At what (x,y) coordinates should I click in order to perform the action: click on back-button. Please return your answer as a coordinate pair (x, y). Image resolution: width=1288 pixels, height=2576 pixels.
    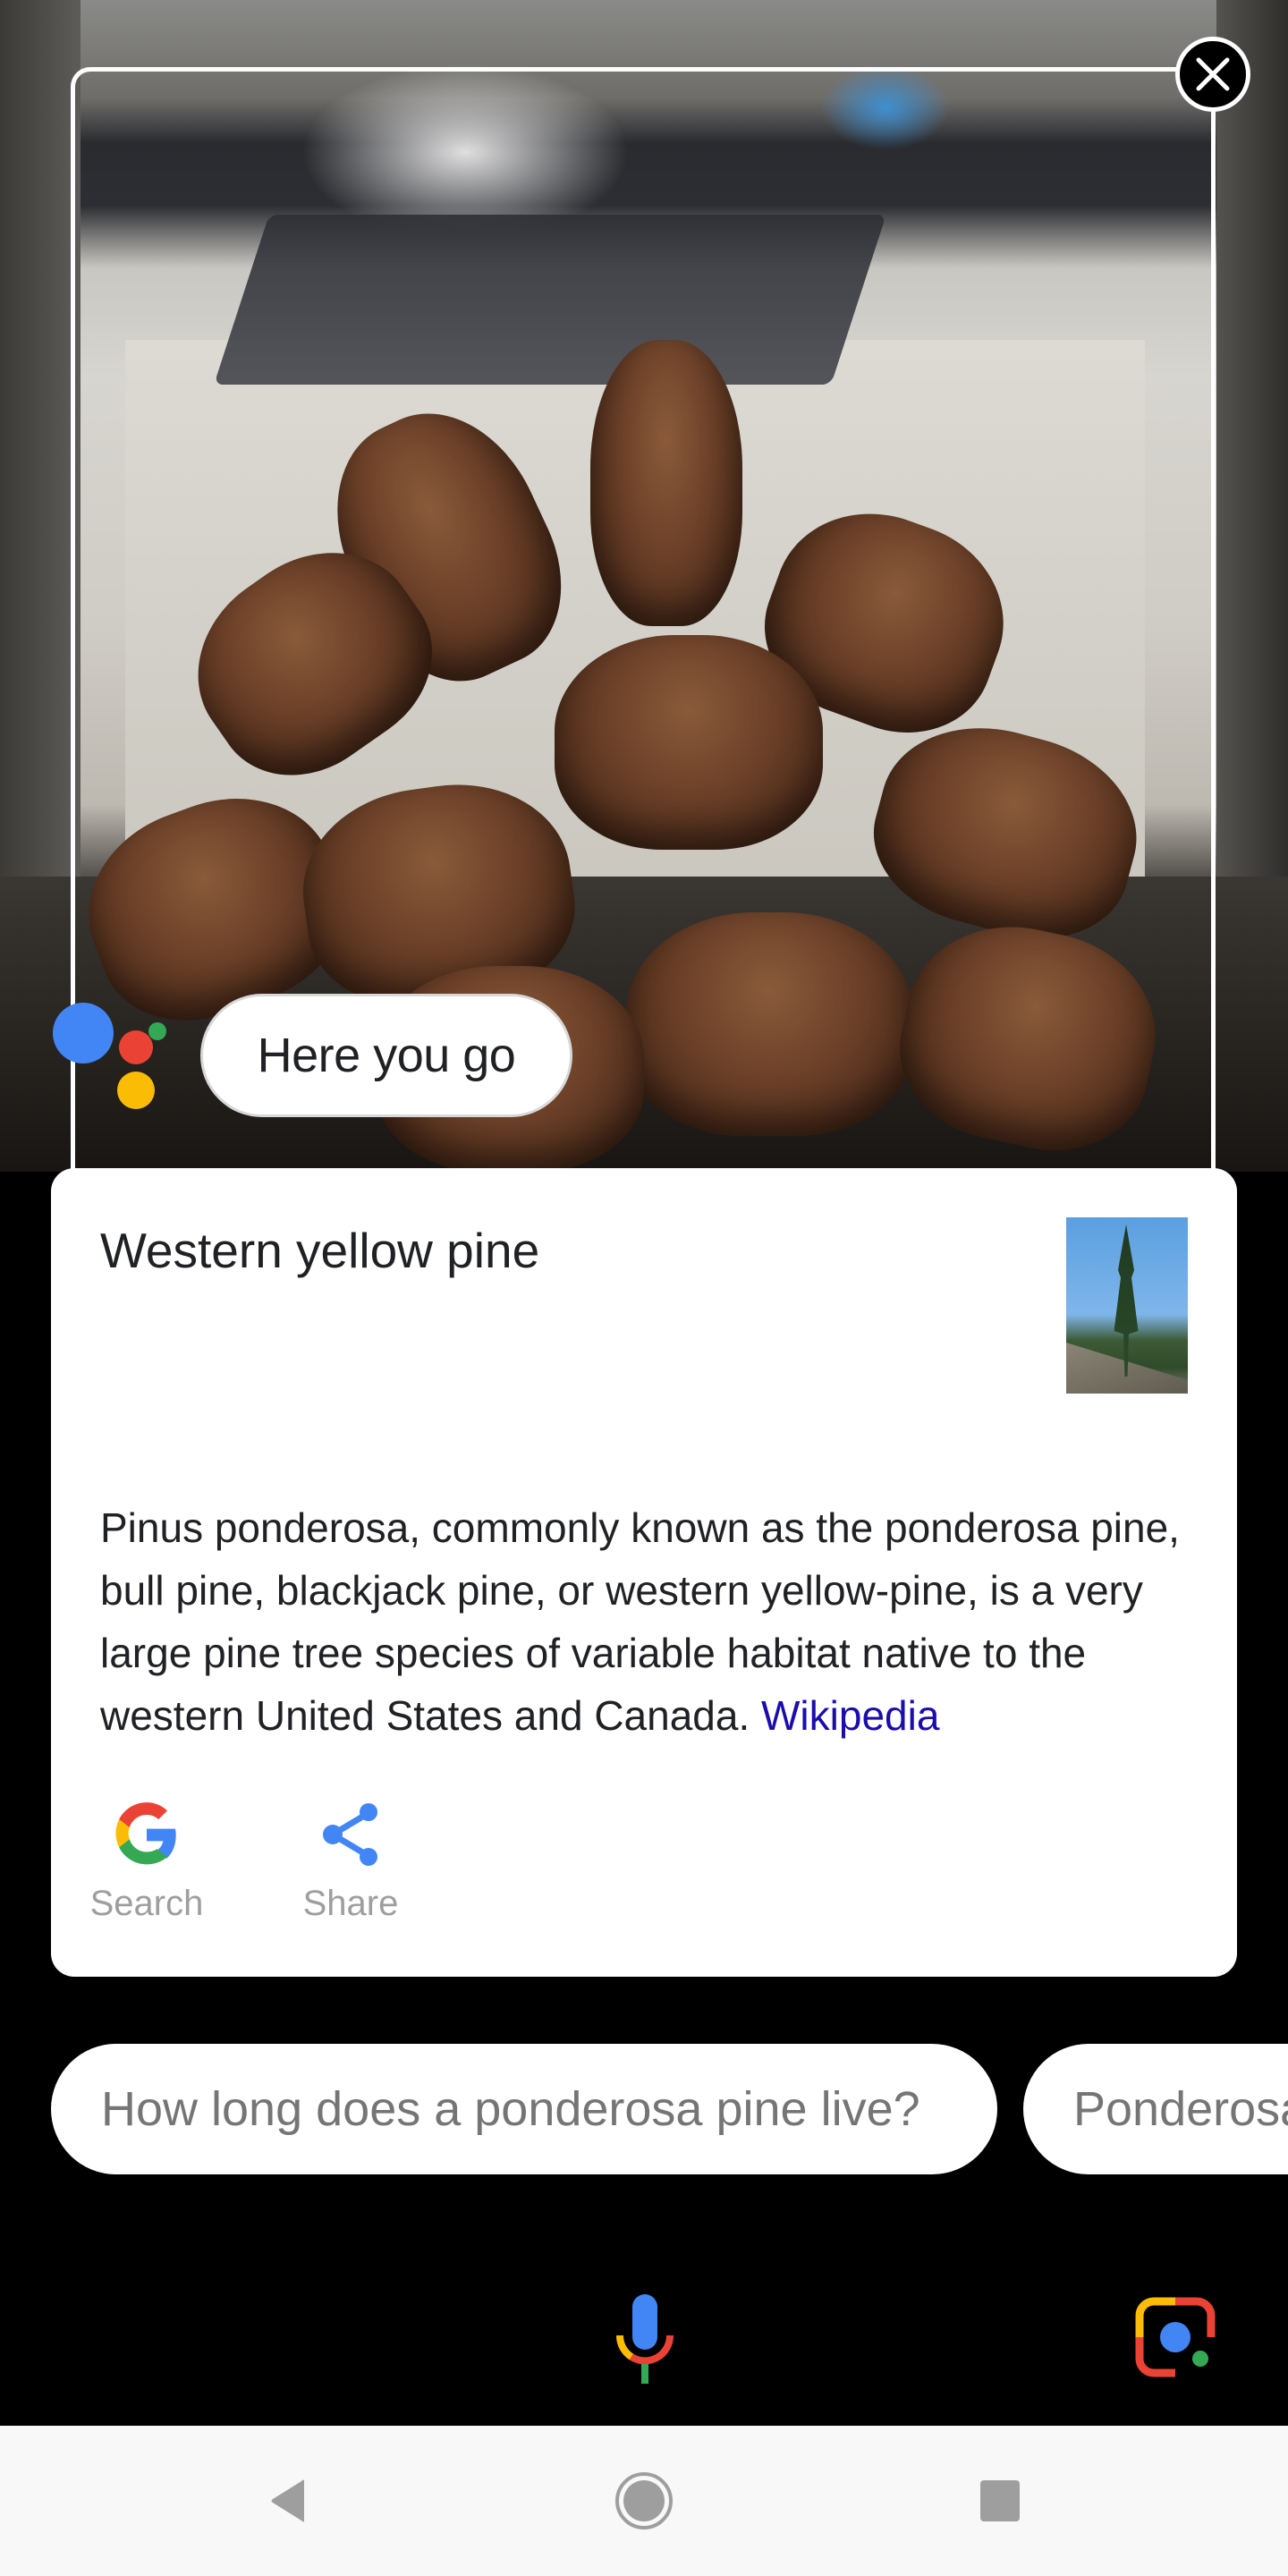
    Looking at the image, I should click on (288, 2501).